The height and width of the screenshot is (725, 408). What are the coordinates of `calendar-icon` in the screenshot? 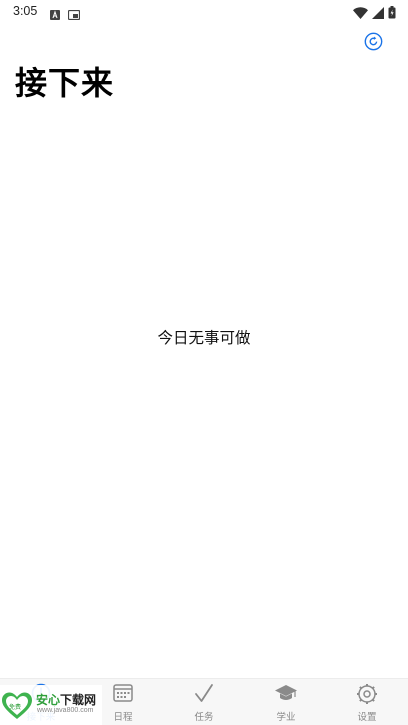 It's located at (123, 695).